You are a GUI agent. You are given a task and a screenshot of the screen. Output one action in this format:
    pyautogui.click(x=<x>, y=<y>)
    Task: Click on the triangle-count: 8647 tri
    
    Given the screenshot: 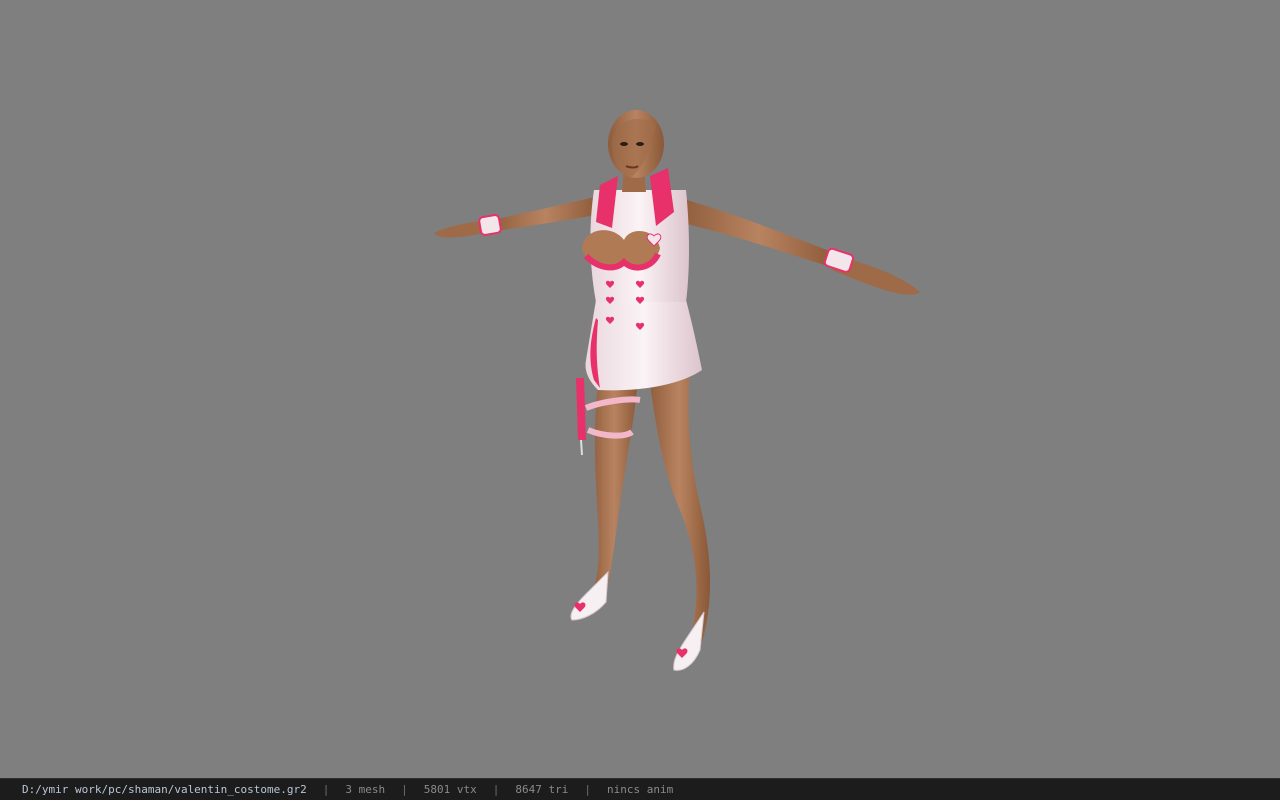 What is the action you would take?
    pyautogui.click(x=542, y=789)
    